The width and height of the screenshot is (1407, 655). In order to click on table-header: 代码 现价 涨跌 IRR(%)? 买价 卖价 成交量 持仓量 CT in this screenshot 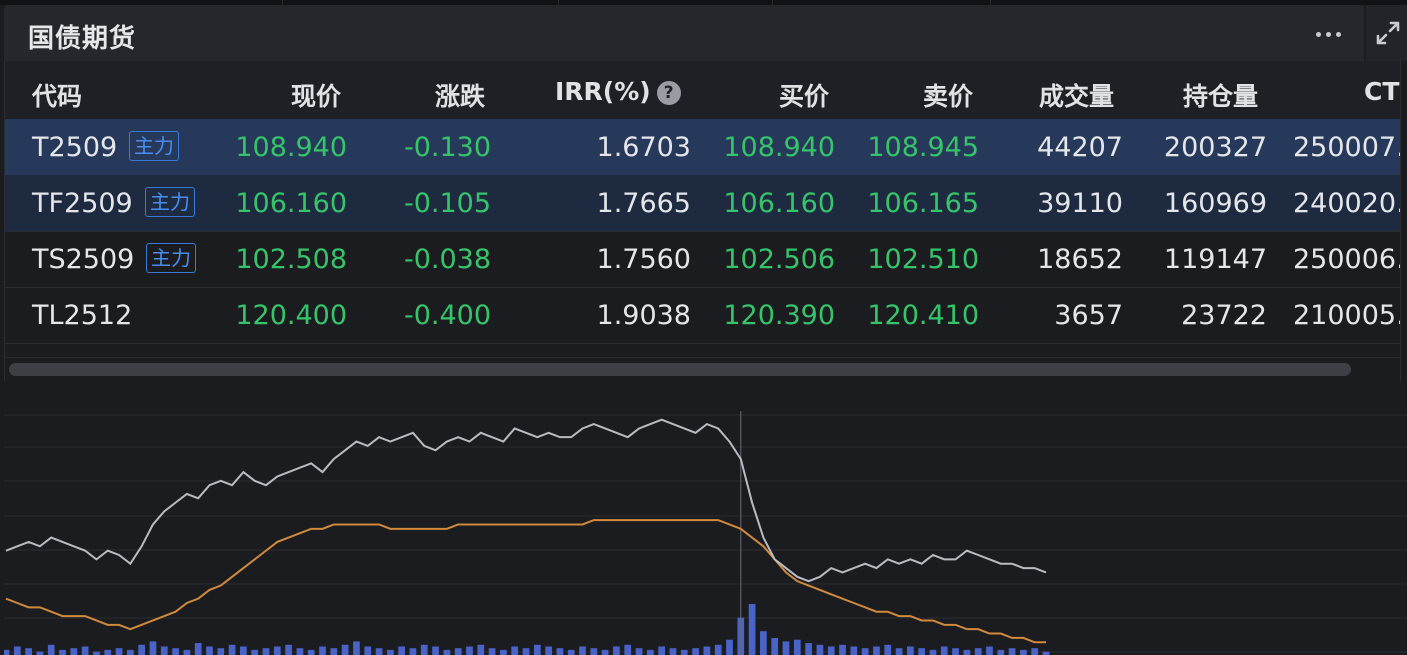, I will do `click(702, 90)`.